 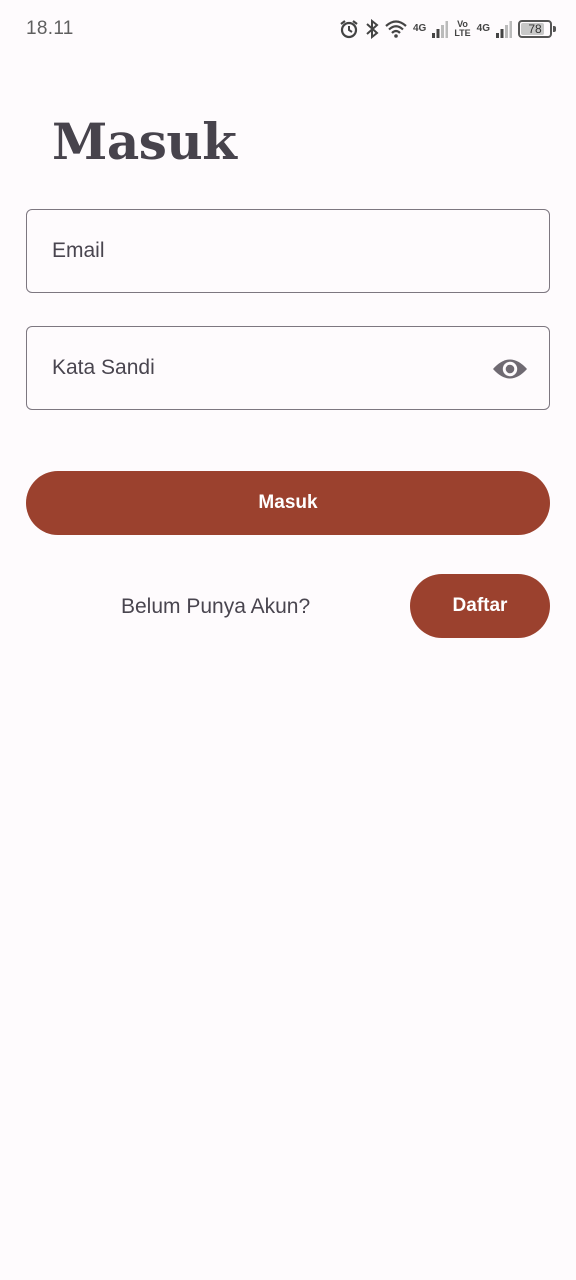 I want to click on login-button: Masuk, so click(x=288, y=503).